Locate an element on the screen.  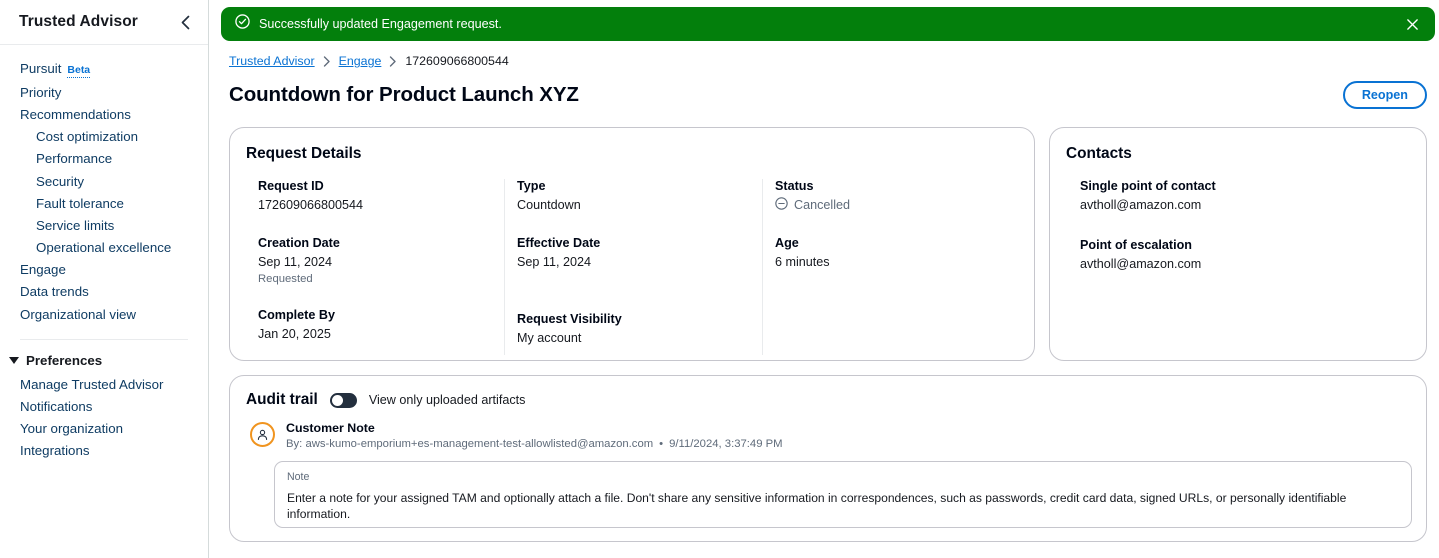
caret-down-icon is located at coordinates (14, 361).